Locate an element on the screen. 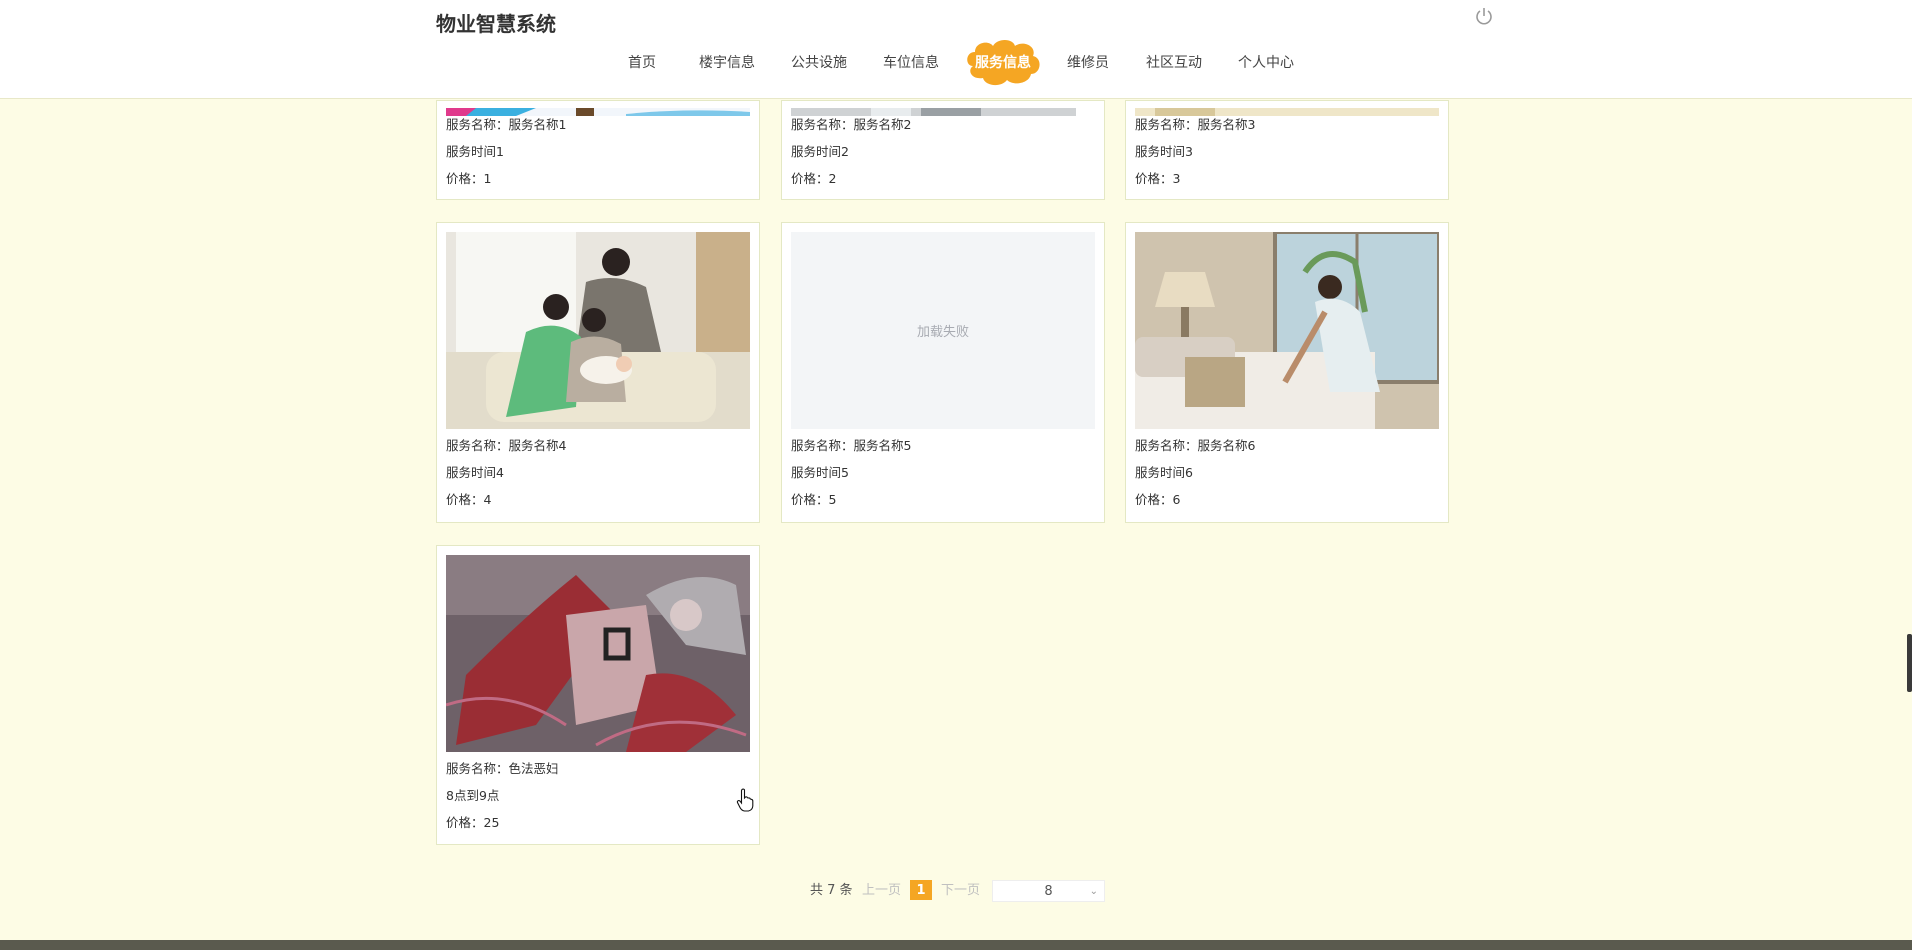 The height and width of the screenshot is (950, 1912). prev-page-button: 上一页 is located at coordinates (881, 891).